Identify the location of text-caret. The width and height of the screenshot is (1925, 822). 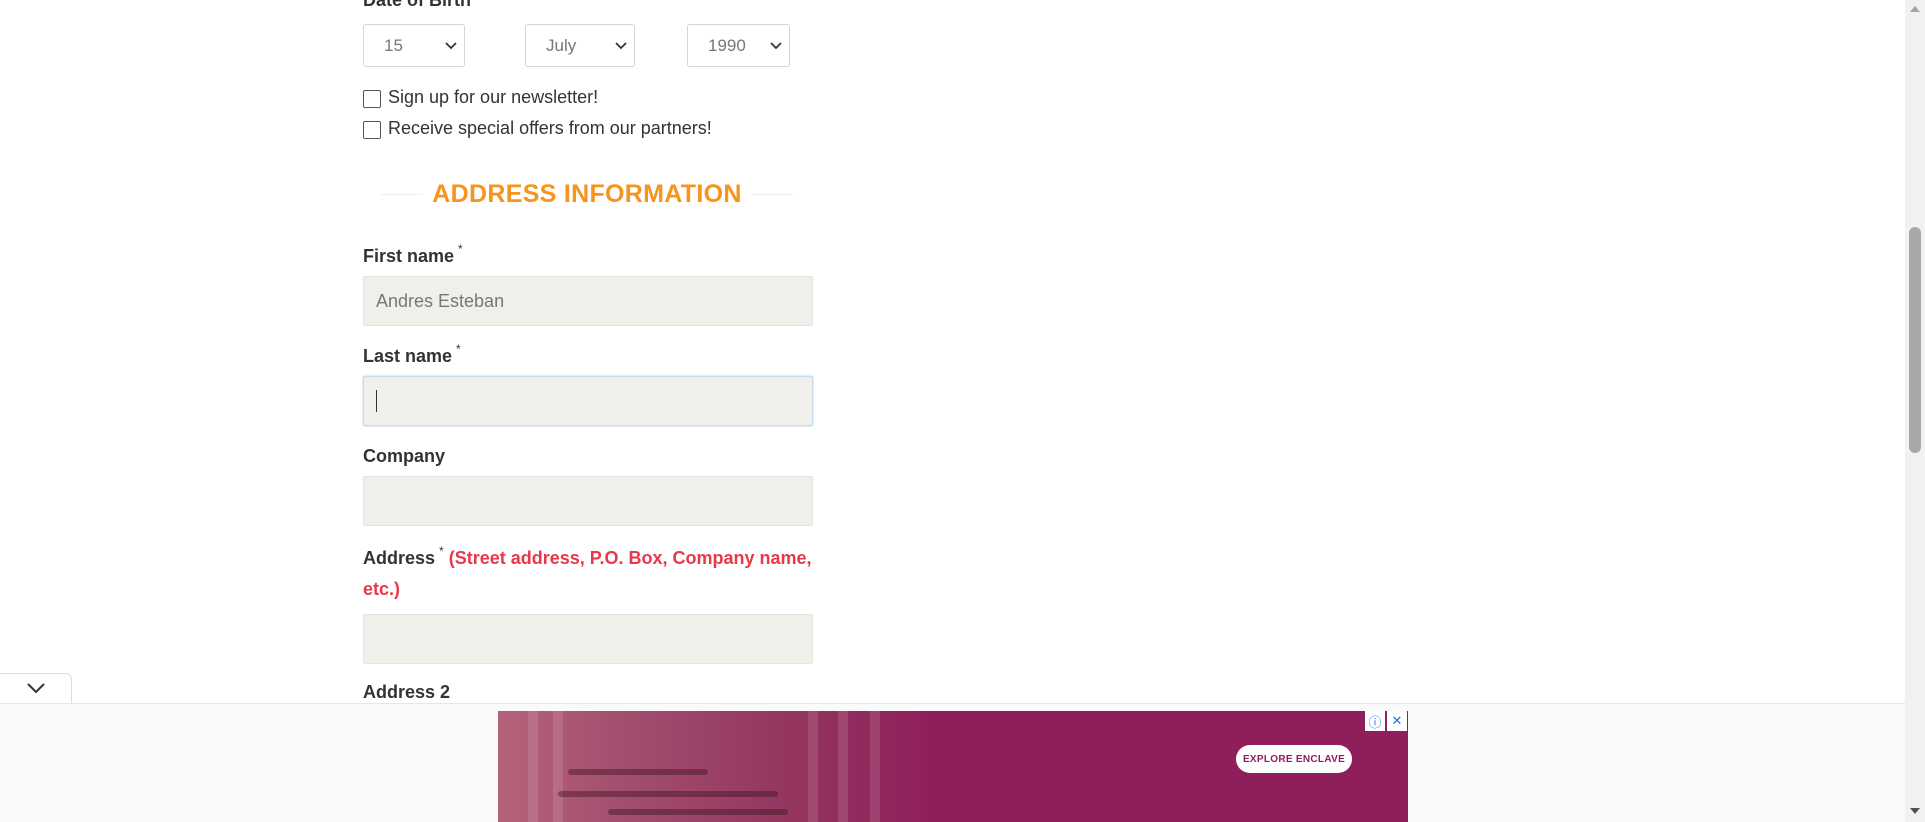
(376, 401).